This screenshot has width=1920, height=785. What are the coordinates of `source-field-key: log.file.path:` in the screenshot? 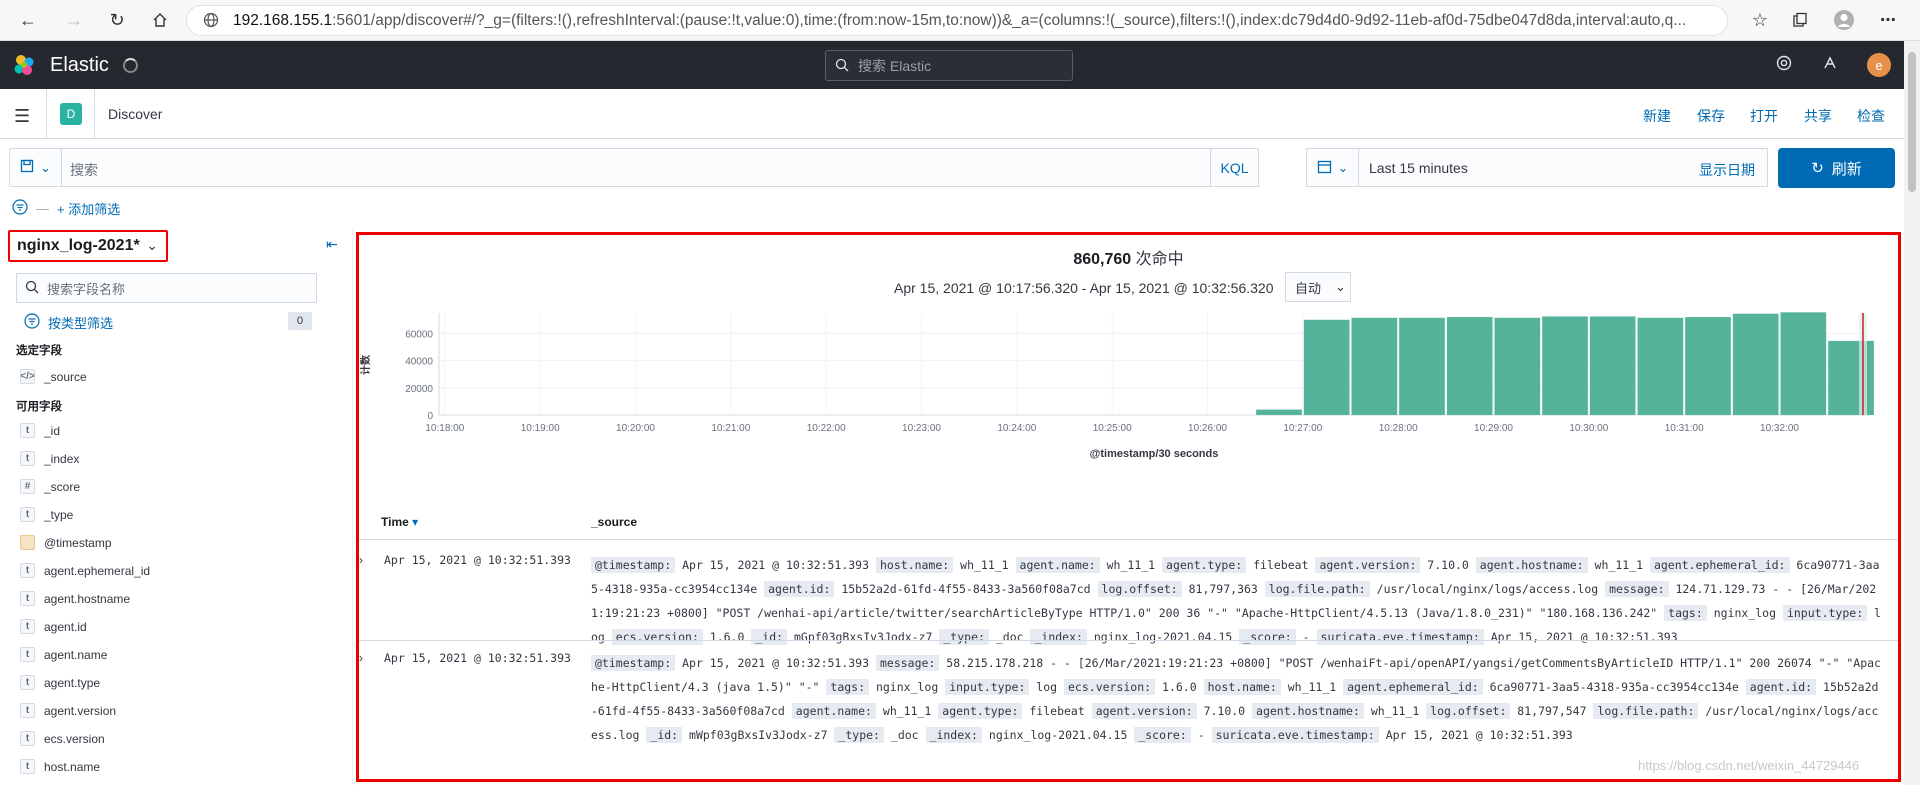 It's located at (1646, 711).